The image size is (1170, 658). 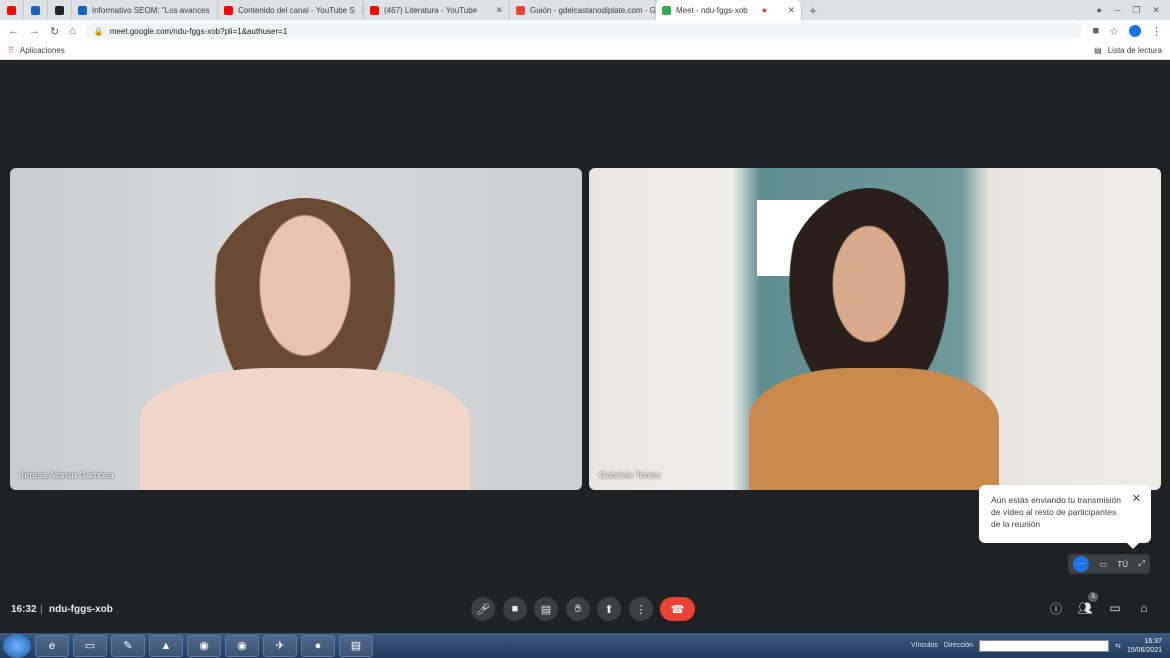 I want to click on tab-title: (467) Literatura - YouTube, so click(x=431, y=10).